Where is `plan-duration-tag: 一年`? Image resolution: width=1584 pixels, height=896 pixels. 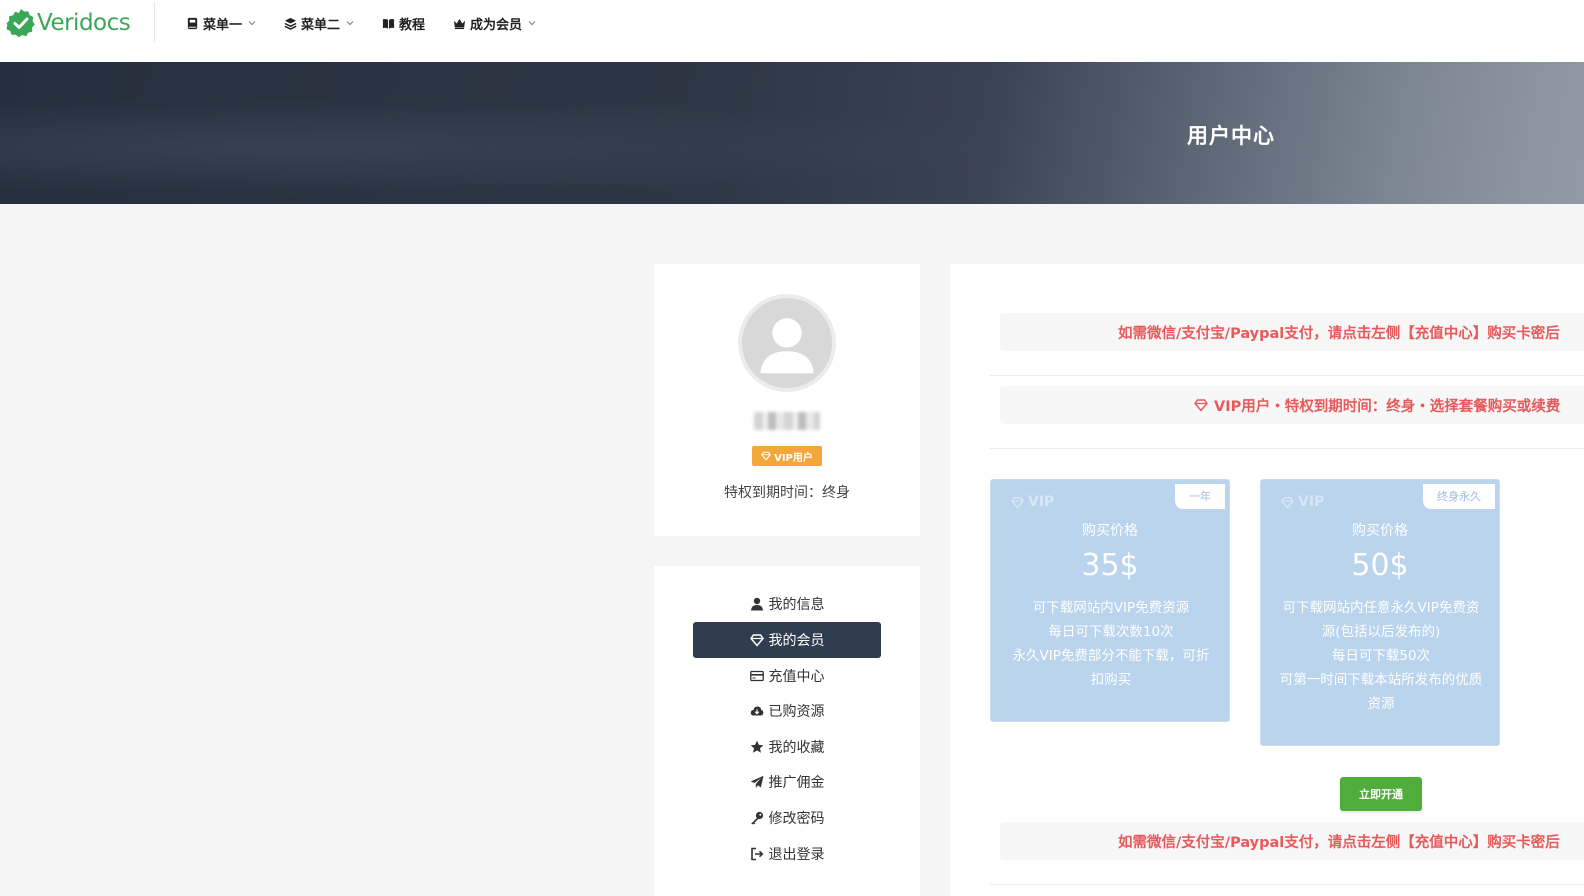 plan-duration-tag: 一年 is located at coordinates (1200, 496).